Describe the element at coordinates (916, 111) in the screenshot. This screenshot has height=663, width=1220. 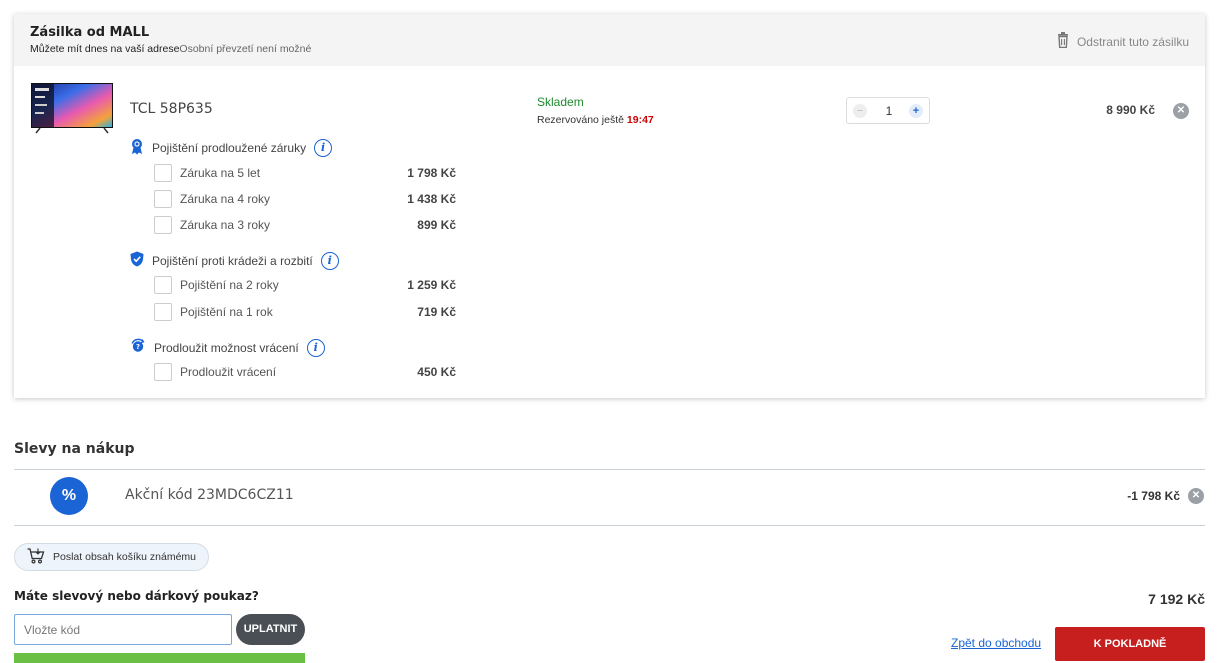
I see `quantity-increase-button: +` at that location.